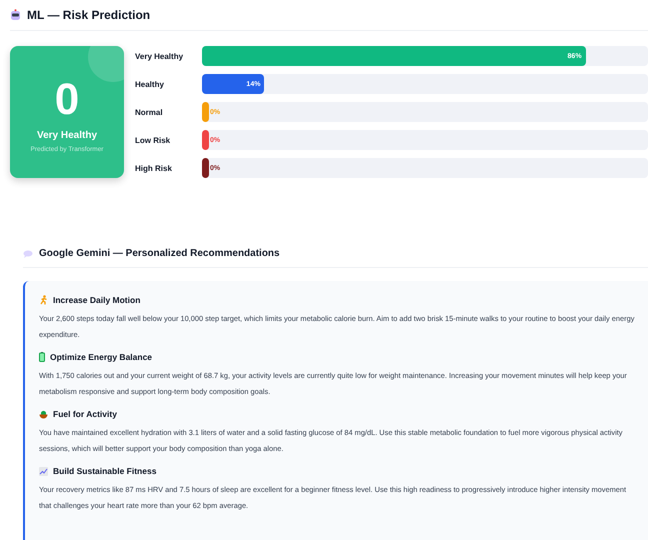 Image resolution: width=648 pixels, height=540 pixels. I want to click on recommendation-title: Build Sustainable Fitness, so click(104, 471).